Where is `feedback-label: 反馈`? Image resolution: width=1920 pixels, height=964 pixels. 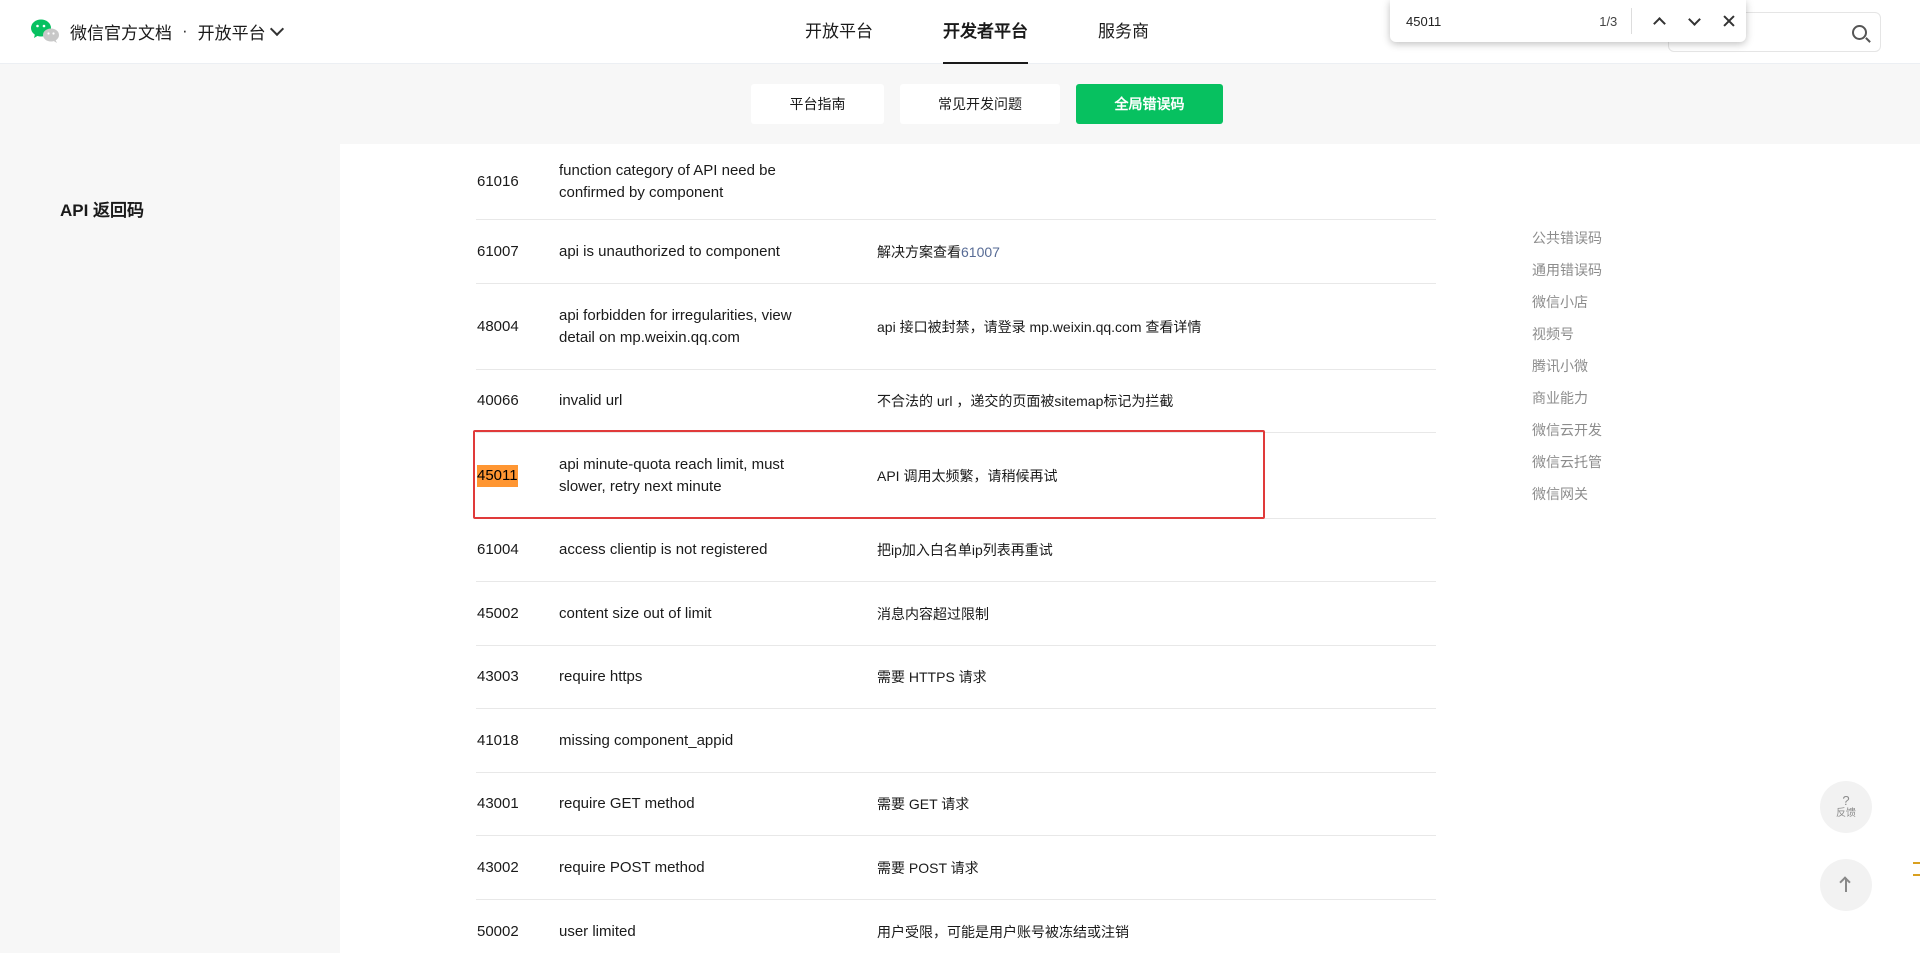 feedback-label: 反馈 is located at coordinates (1846, 813).